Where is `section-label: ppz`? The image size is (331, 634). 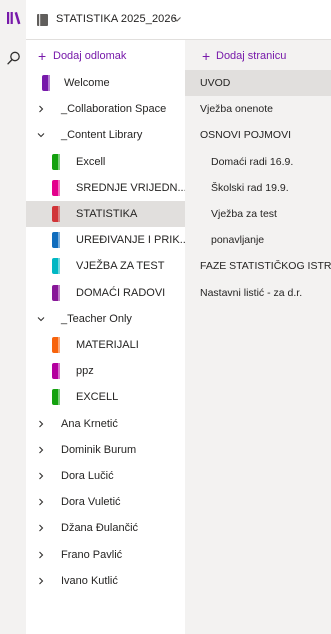 section-label: ppz is located at coordinates (85, 371).